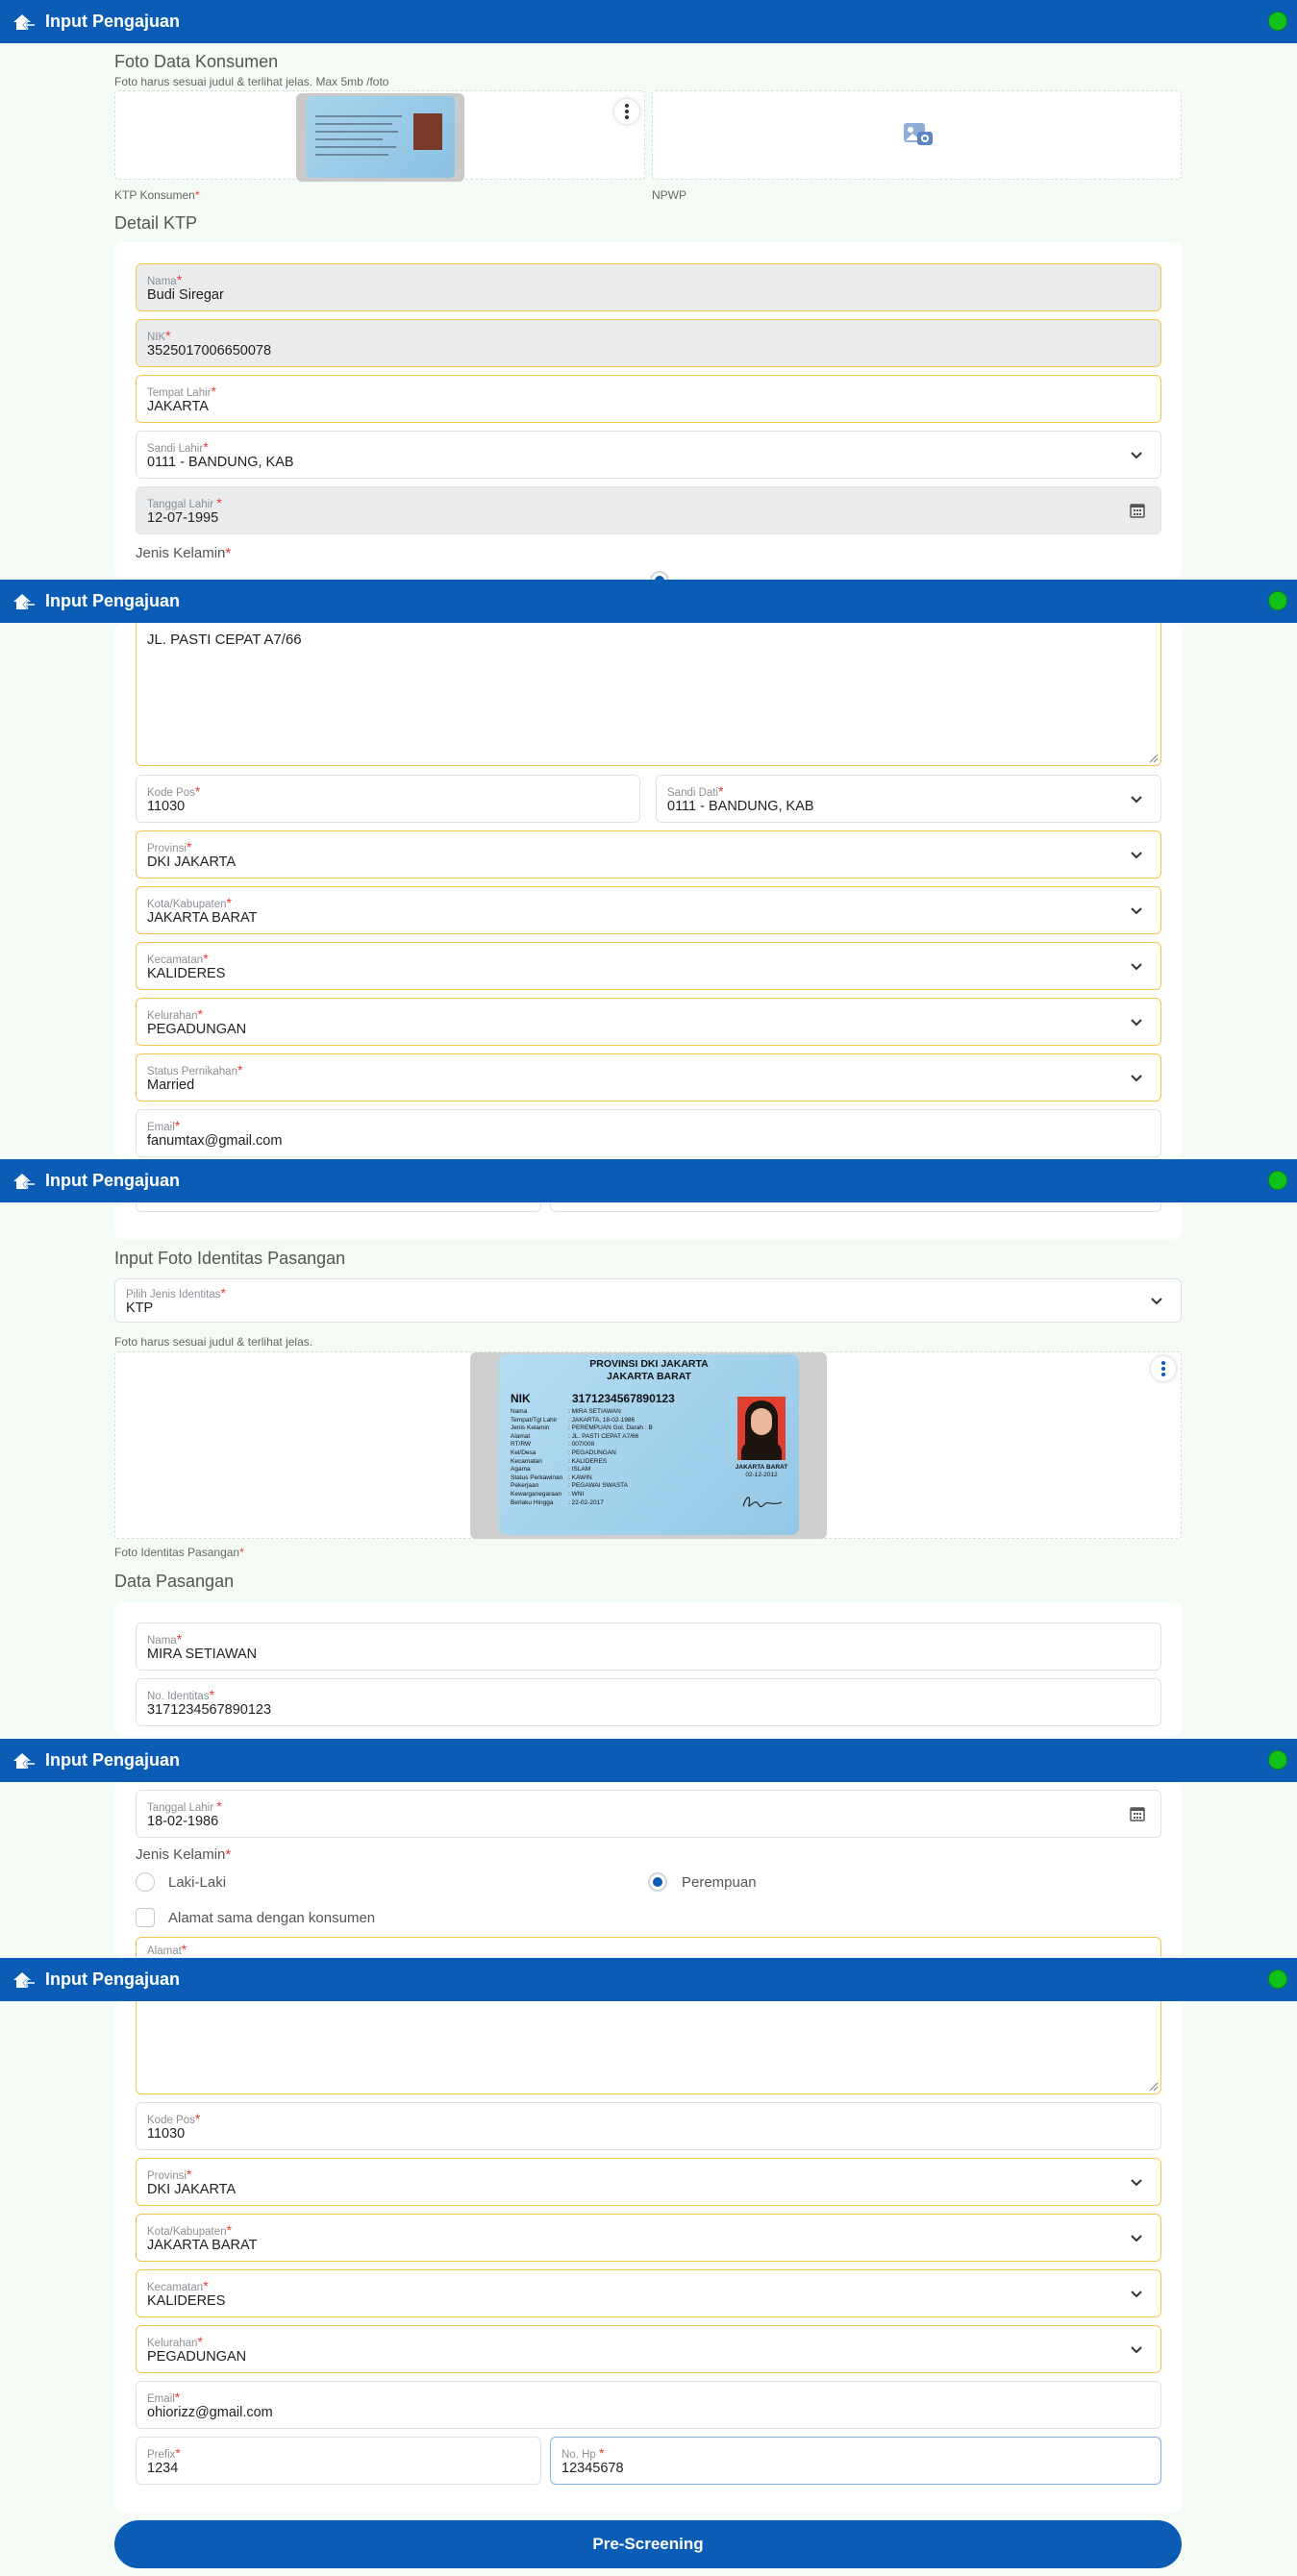 Image resolution: width=1297 pixels, height=2576 pixels. I want to click on identitas-photo-menu-icon, so click(1163, 1368).